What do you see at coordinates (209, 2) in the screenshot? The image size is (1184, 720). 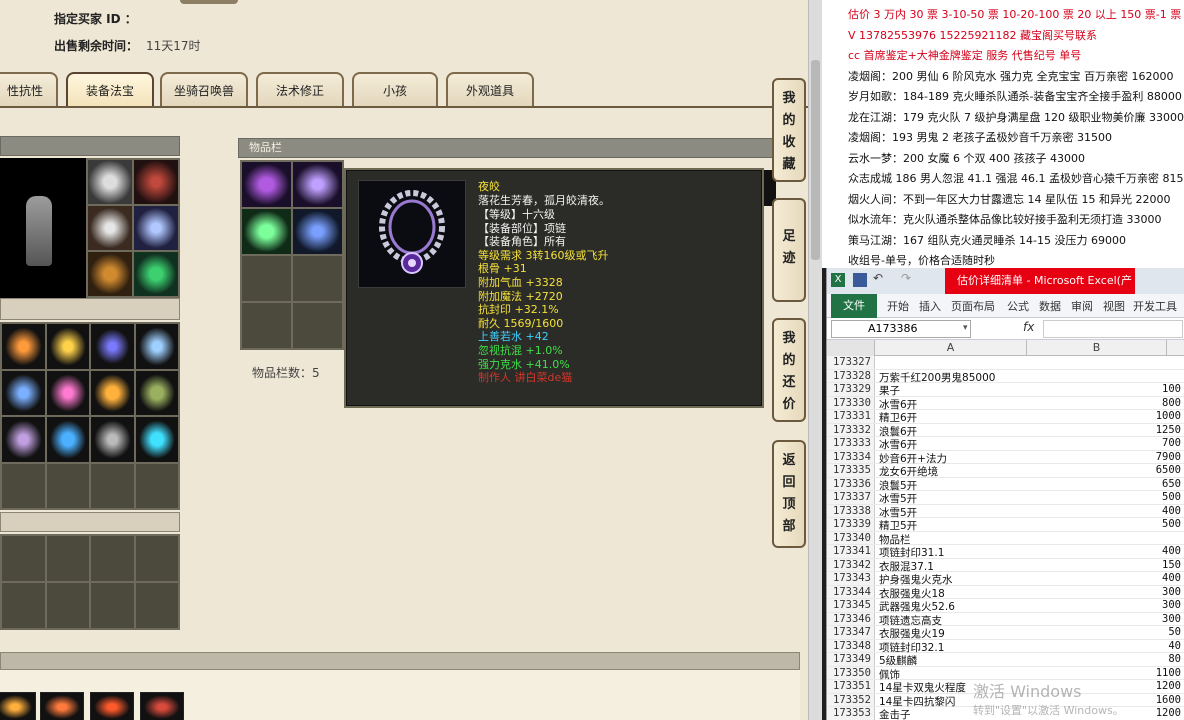 I see `top-button-edge` at bounding box center [209, 2].